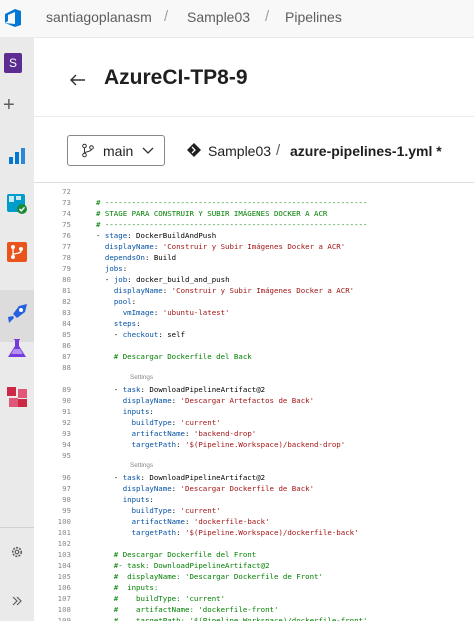 The image size is (474, 621). Describe the element at coordinates (138, 499) in the screenshot. I see `code-text: inputs:` at that location.